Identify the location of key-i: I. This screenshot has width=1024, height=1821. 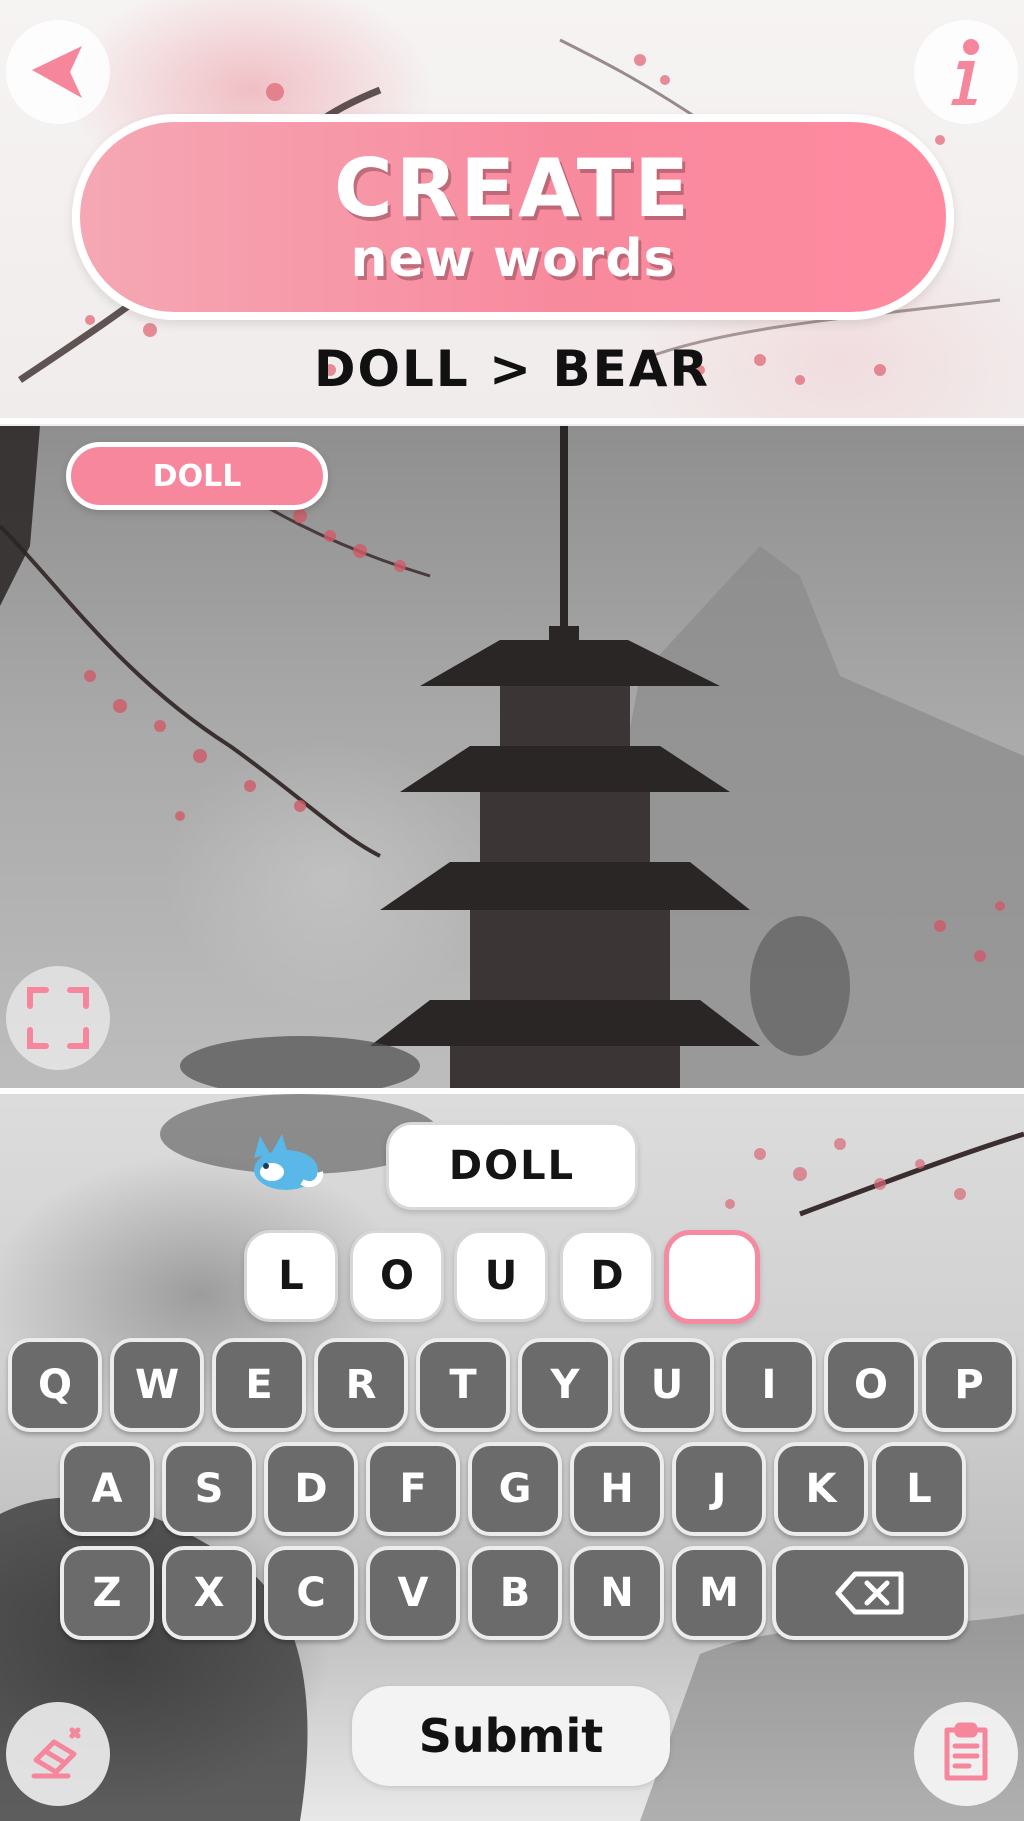
(769, 1385).